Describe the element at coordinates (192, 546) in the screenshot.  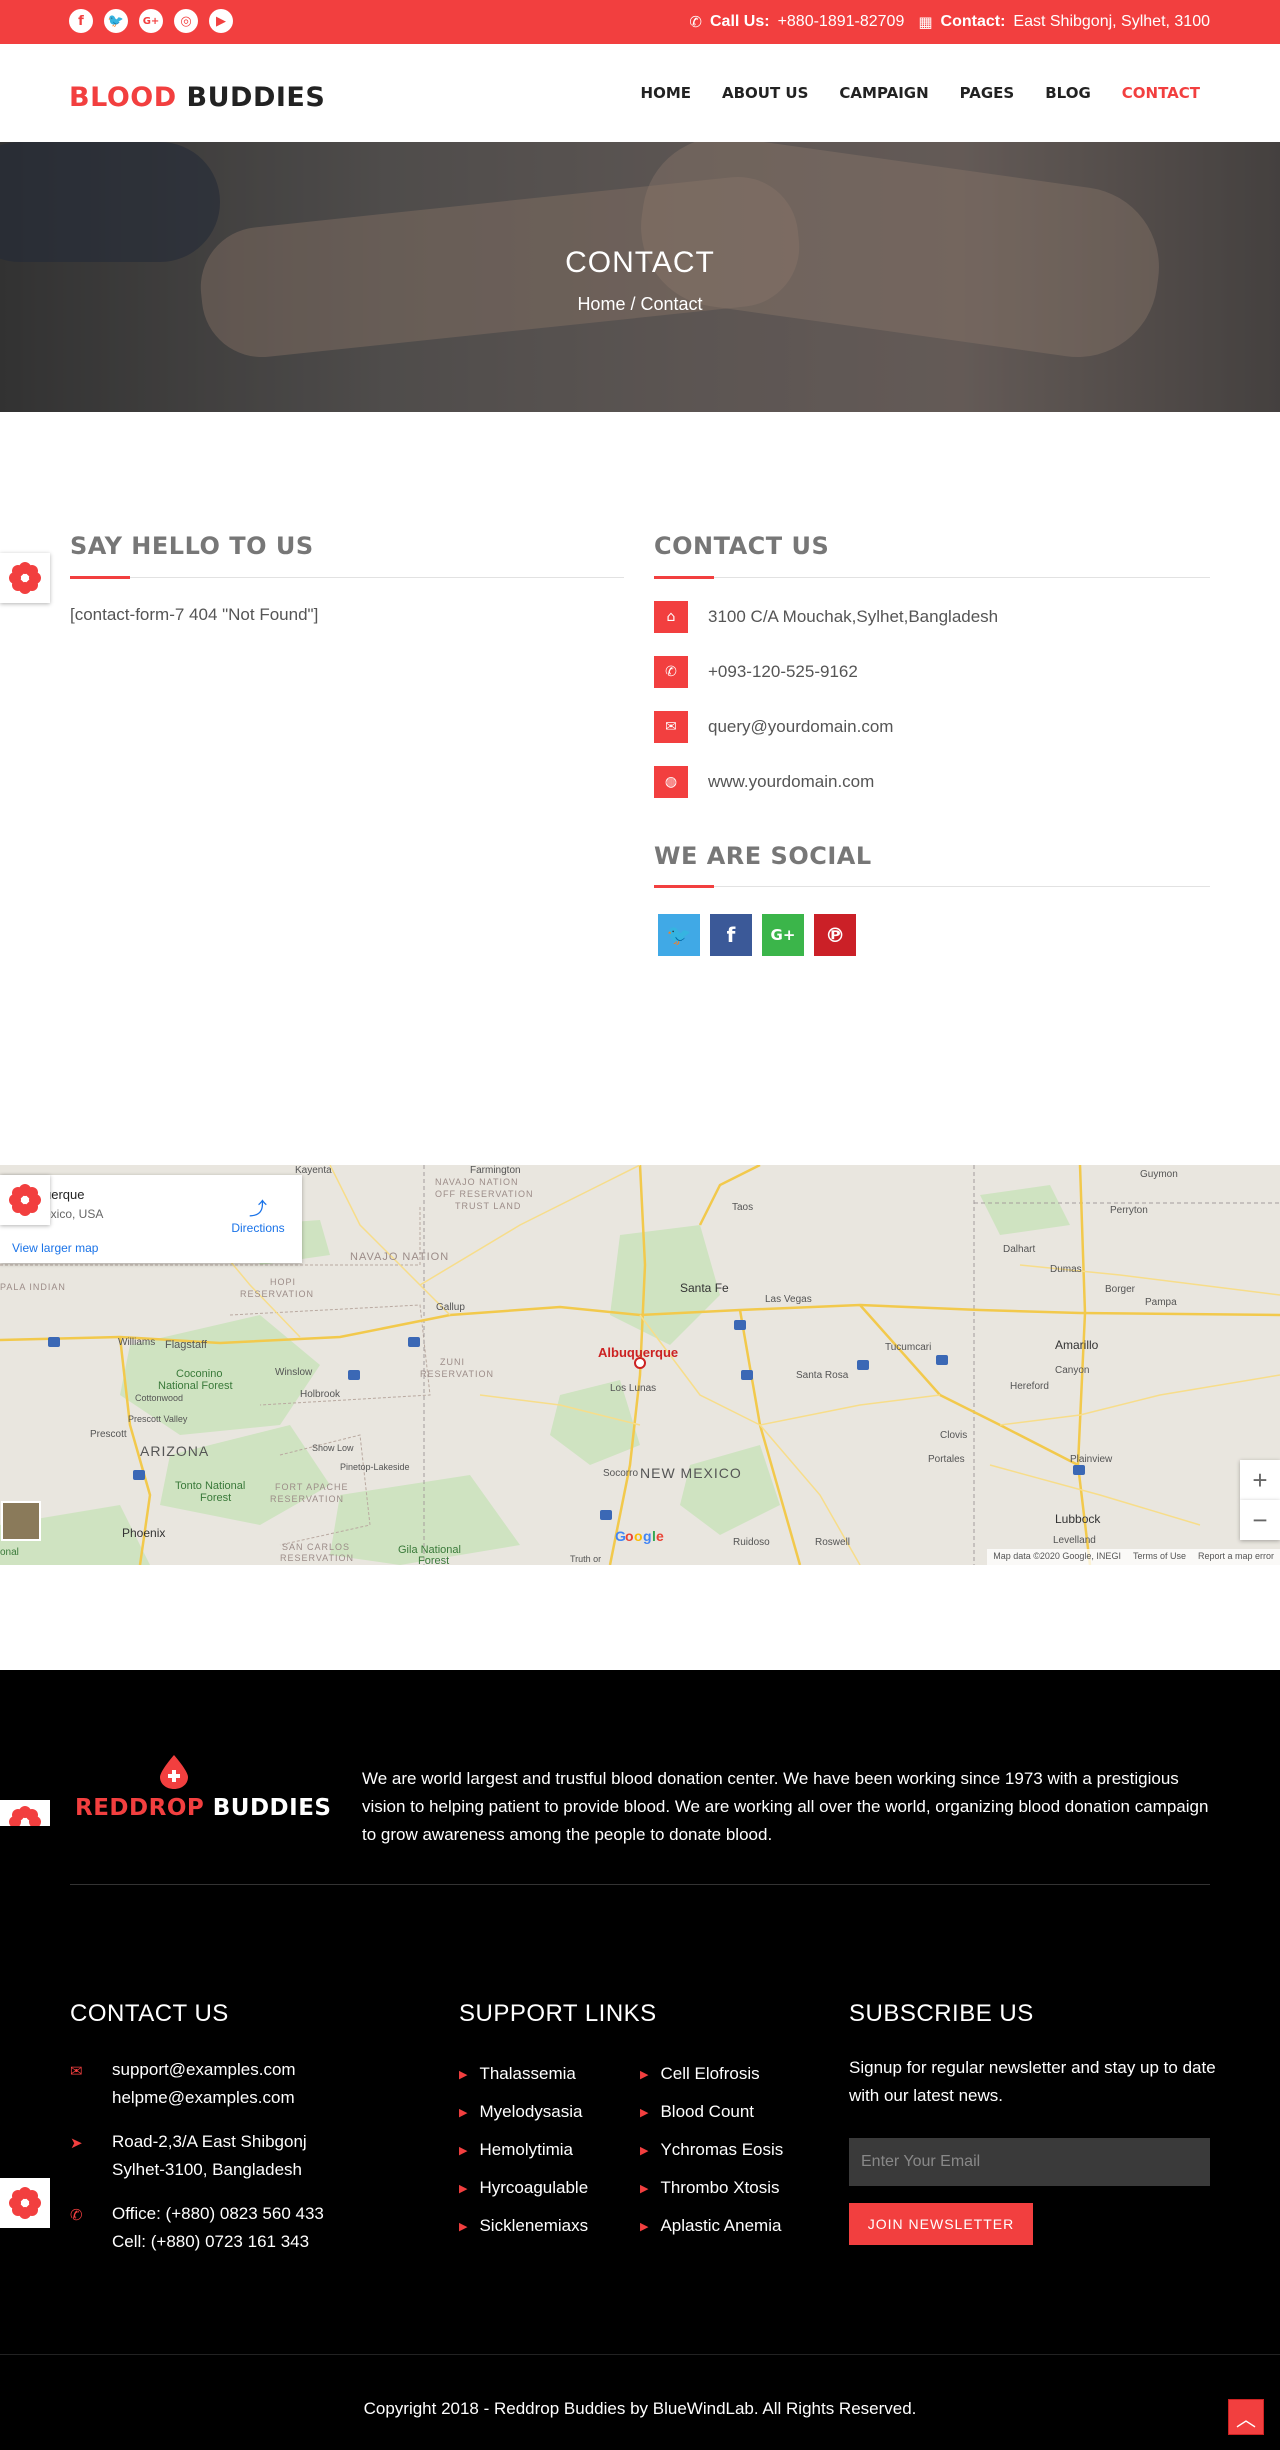
I see `say-hello-title: SAY HELLO TO US` at that location.